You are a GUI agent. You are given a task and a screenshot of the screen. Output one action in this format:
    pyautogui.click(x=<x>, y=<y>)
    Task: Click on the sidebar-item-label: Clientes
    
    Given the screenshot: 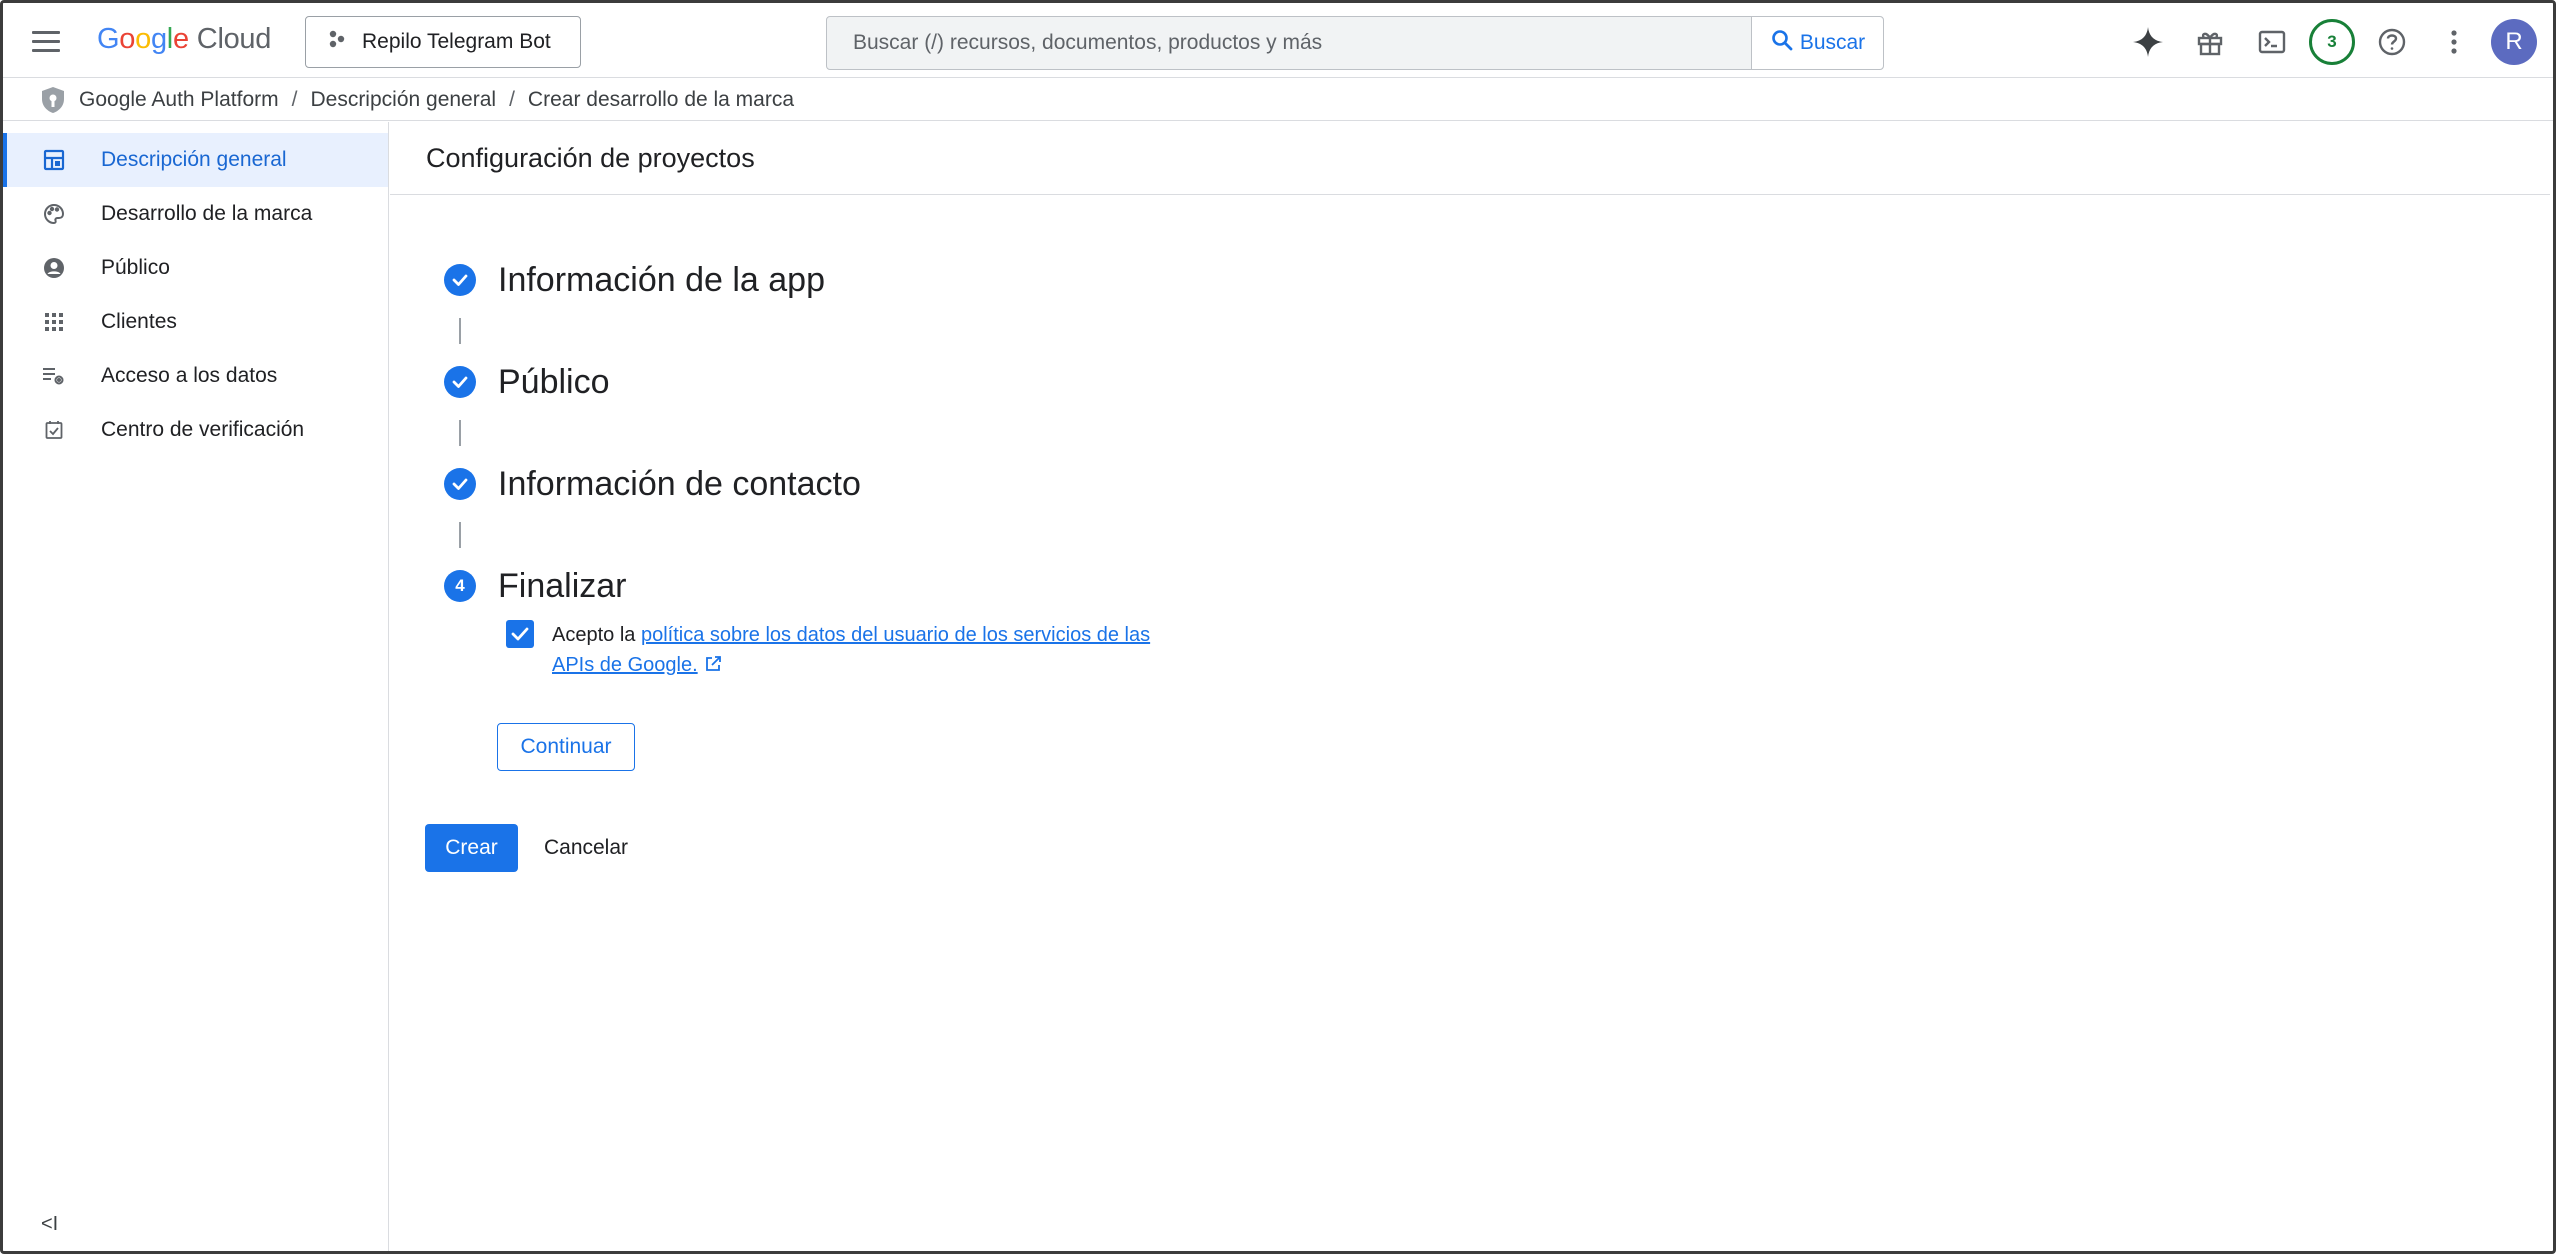 What is the action you would take?
    pyautogui.click(x=139, y=321)
    